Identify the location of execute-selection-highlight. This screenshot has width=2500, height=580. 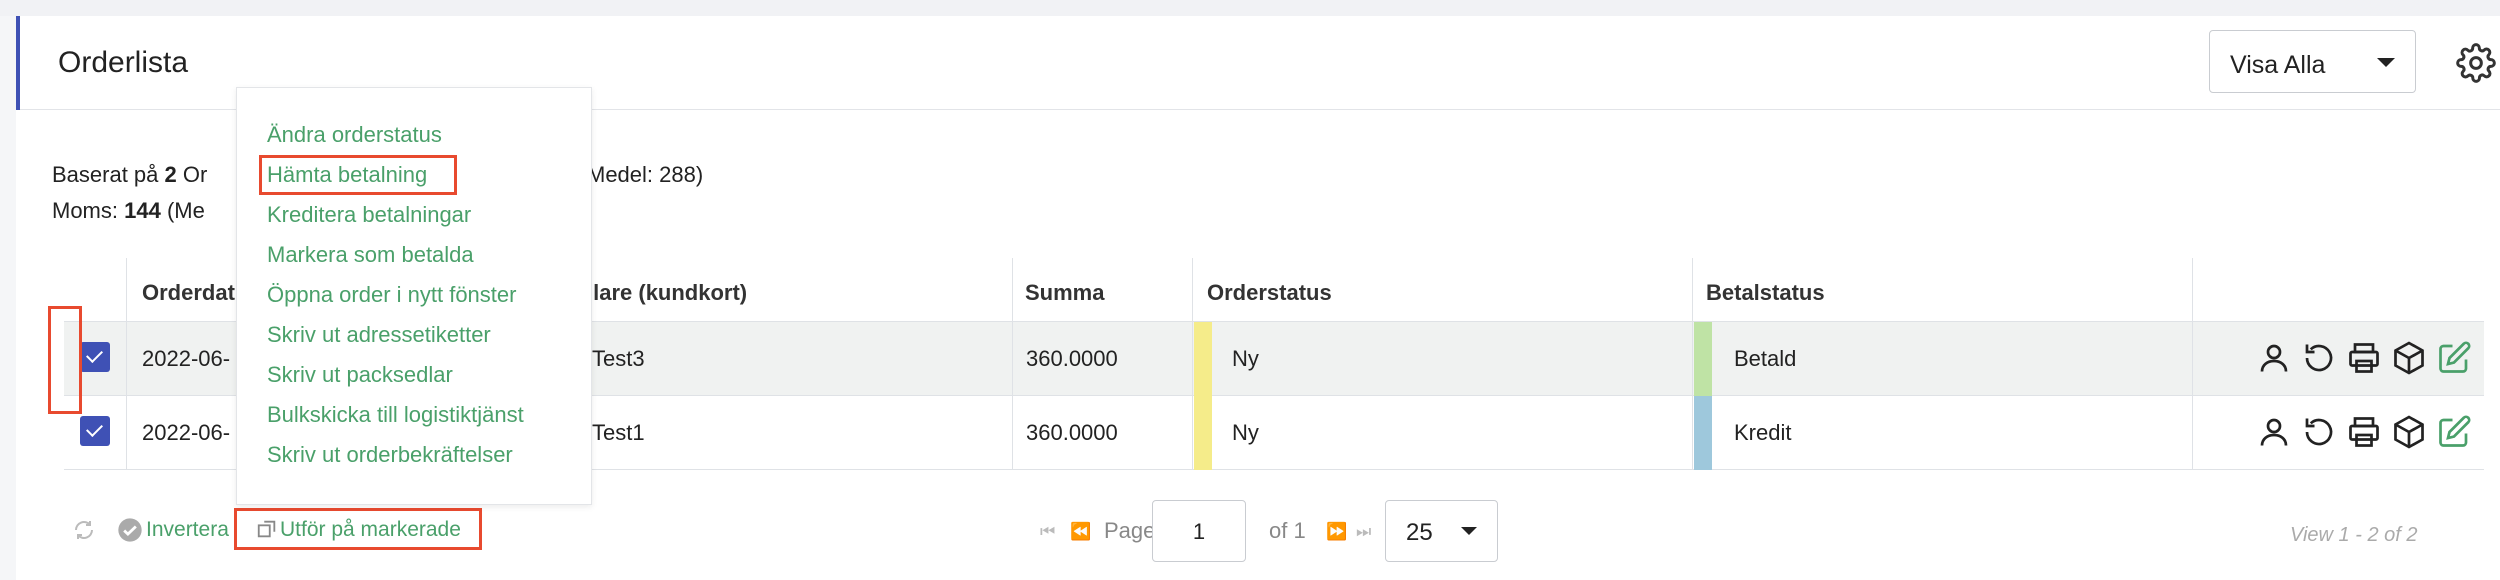
(358, 529).